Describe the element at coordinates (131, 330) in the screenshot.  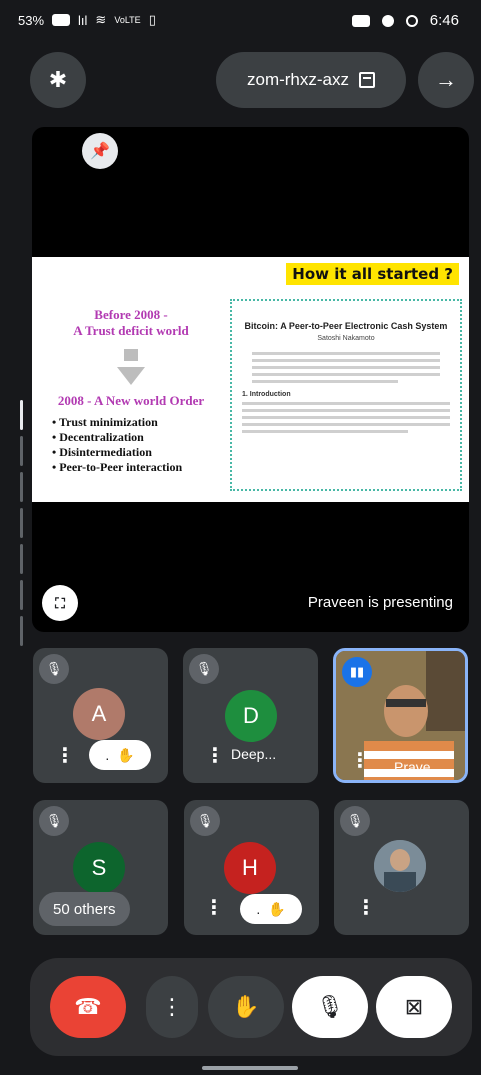
I see `before-text-line2: A Trust deficit world` at that location.